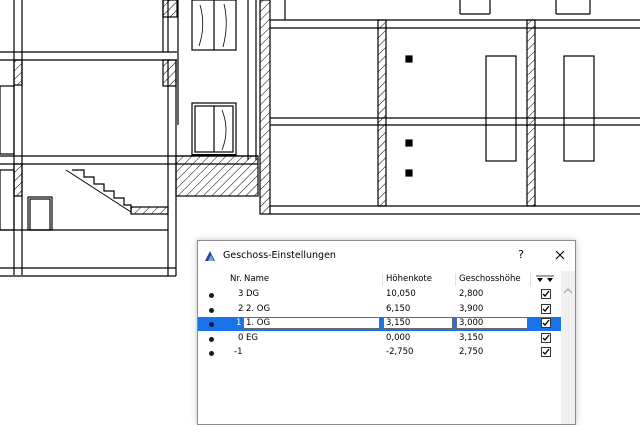 Image resolution: width=640 pixels, height=425 pixels. What do you see at coordinates (568, 347) in the screenshot?
I see `vertical-scrollbar` at bounding box center [568, 347].